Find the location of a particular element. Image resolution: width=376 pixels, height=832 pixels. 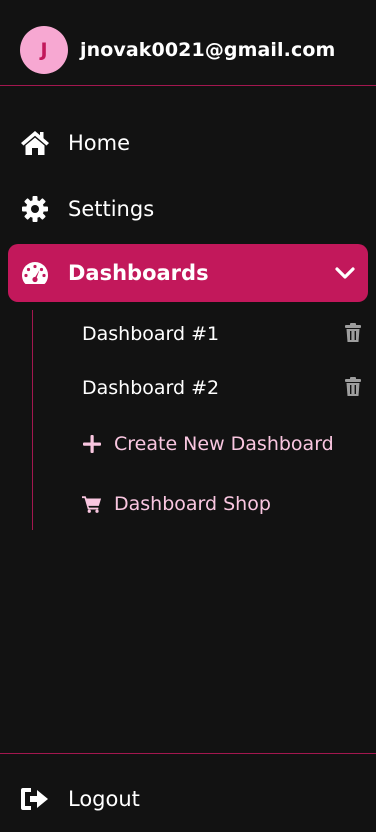

gauge-icon is located at coordinates (35, 273).